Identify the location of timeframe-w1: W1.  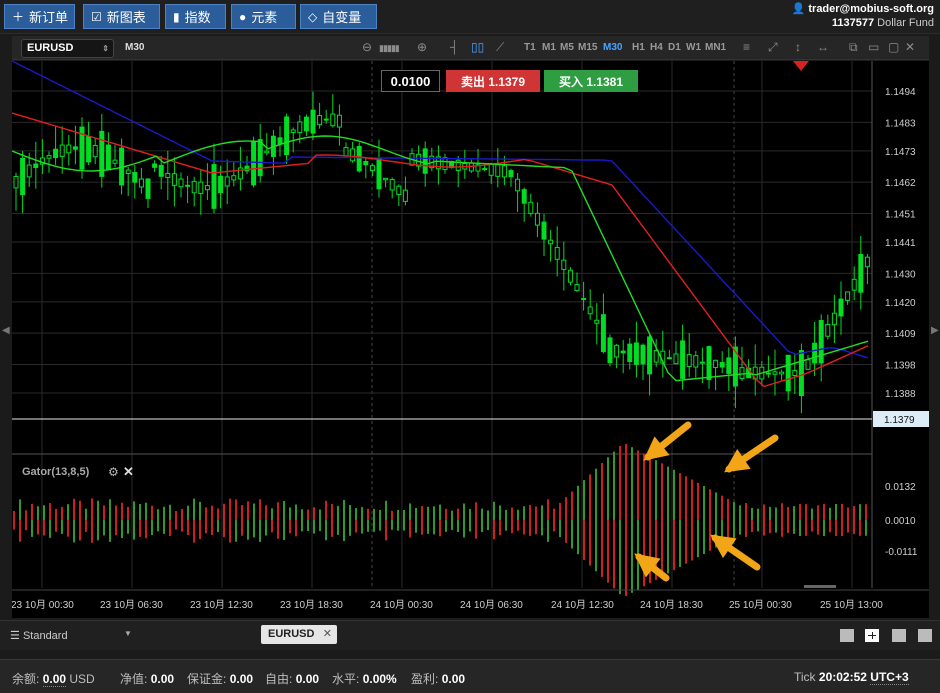
(693, 47).